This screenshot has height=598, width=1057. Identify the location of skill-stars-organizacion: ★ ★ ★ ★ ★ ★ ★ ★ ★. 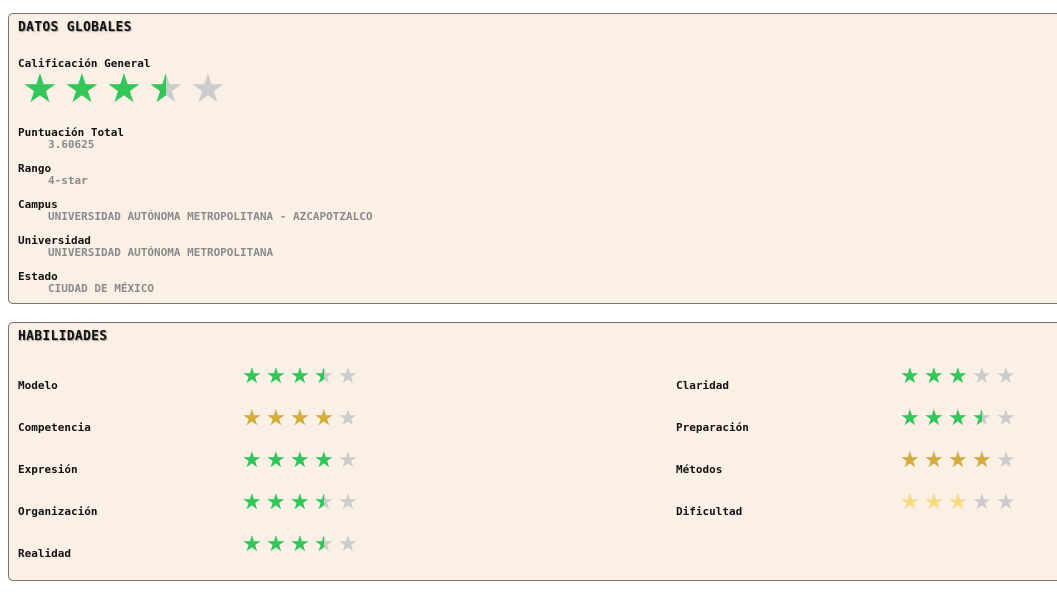
(302, 502).